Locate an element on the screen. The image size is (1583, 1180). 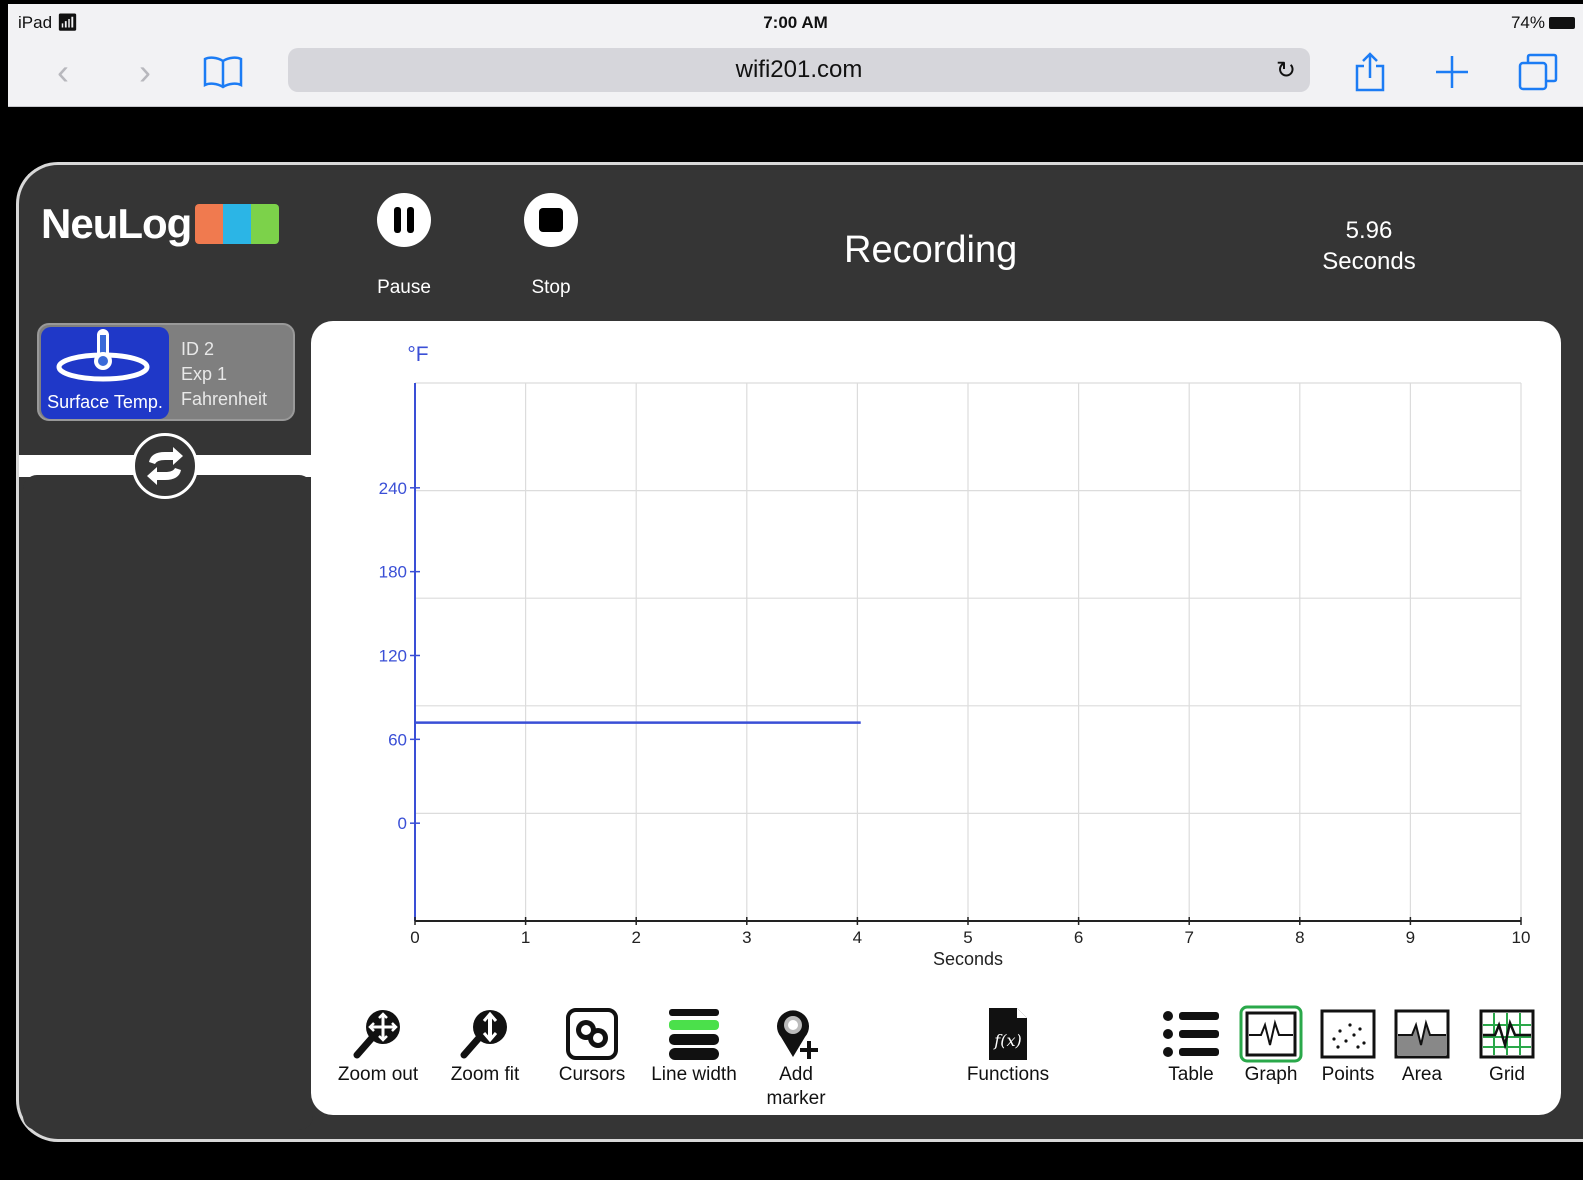
pause-icon is located at coordinates (404, 220).